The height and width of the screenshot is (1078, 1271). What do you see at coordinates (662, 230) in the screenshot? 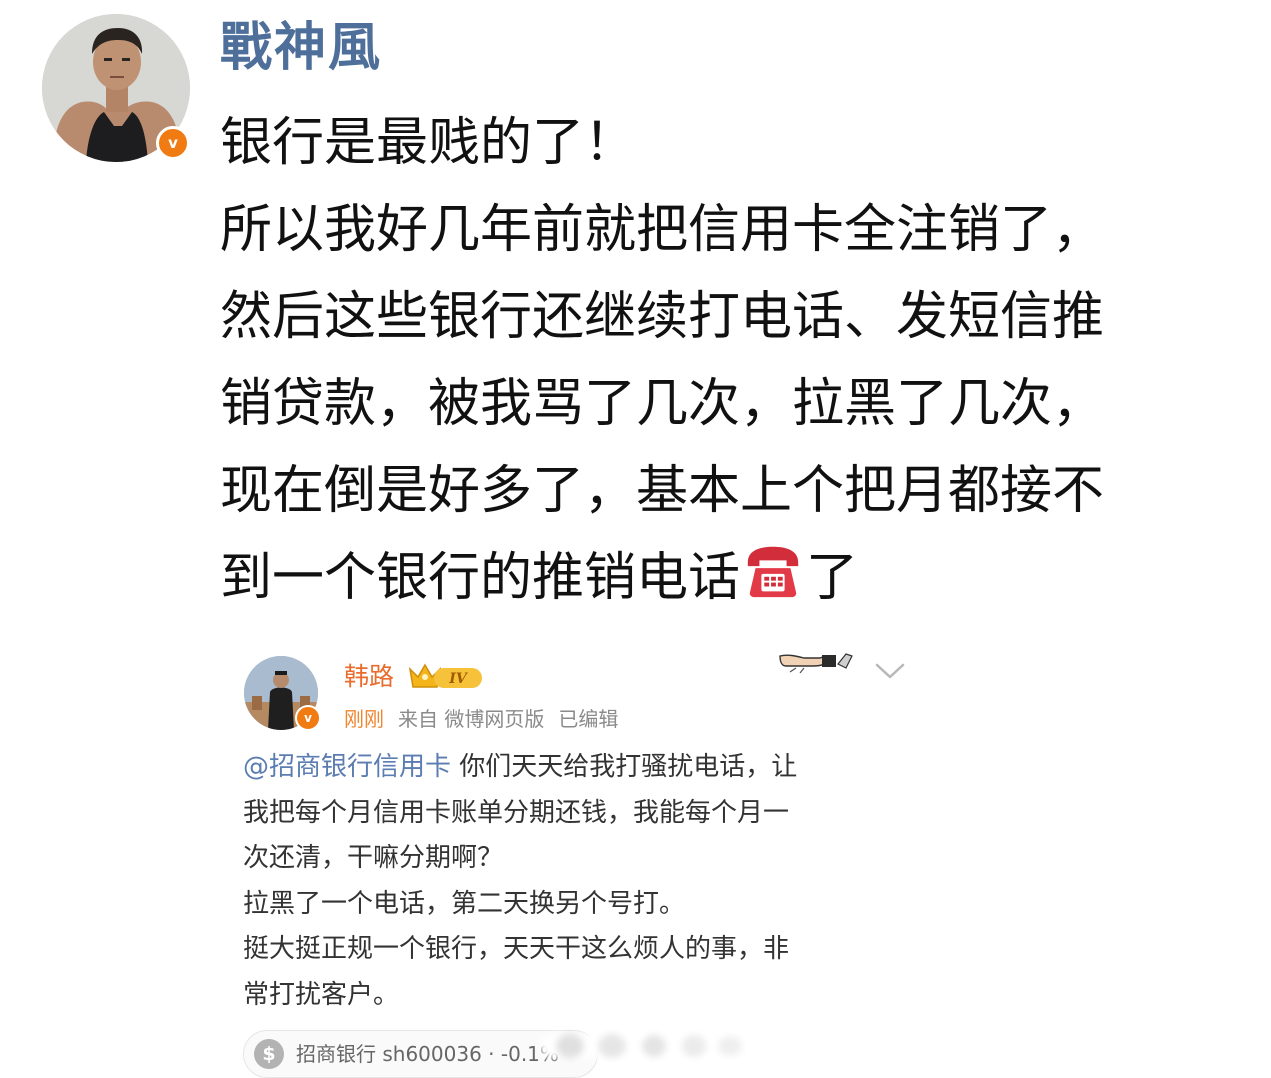
I see `post-line: 所以我好几年前就把信用卡全注销了，` at bounding box center [662, 230].